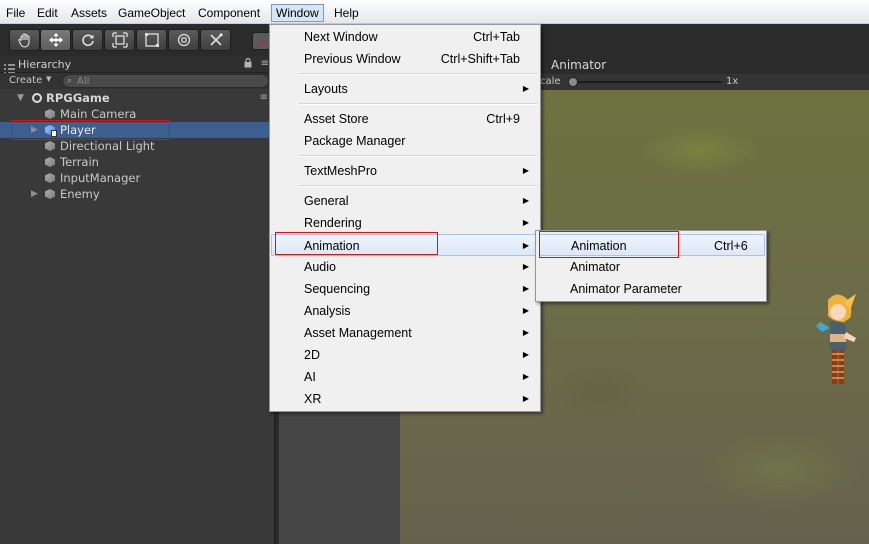 This screenshot has height=544, width=869. Describe the element at coordinates (80, 194) in the screenshot. I see `hierarchy-item-label: Enemy` at that location.